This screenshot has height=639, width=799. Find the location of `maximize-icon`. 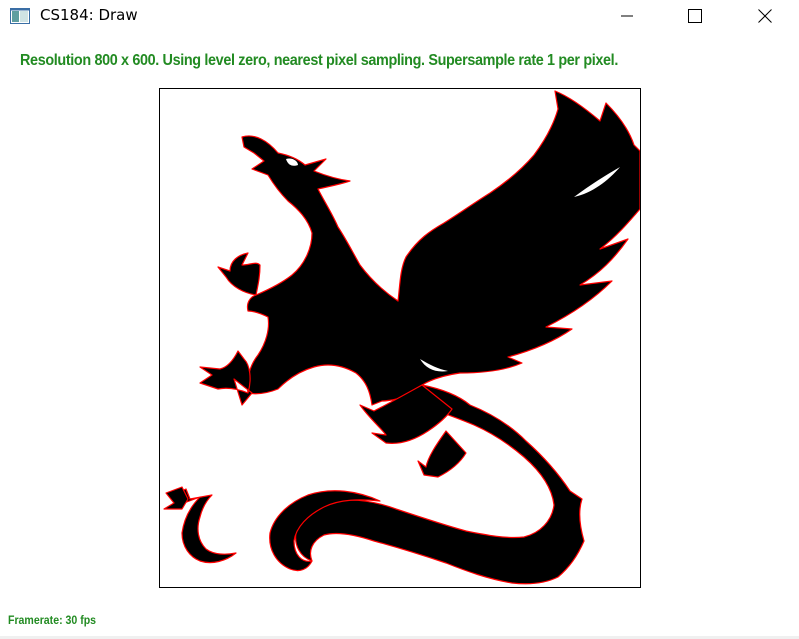

maximize-icon is located at coordinates (695, 16).